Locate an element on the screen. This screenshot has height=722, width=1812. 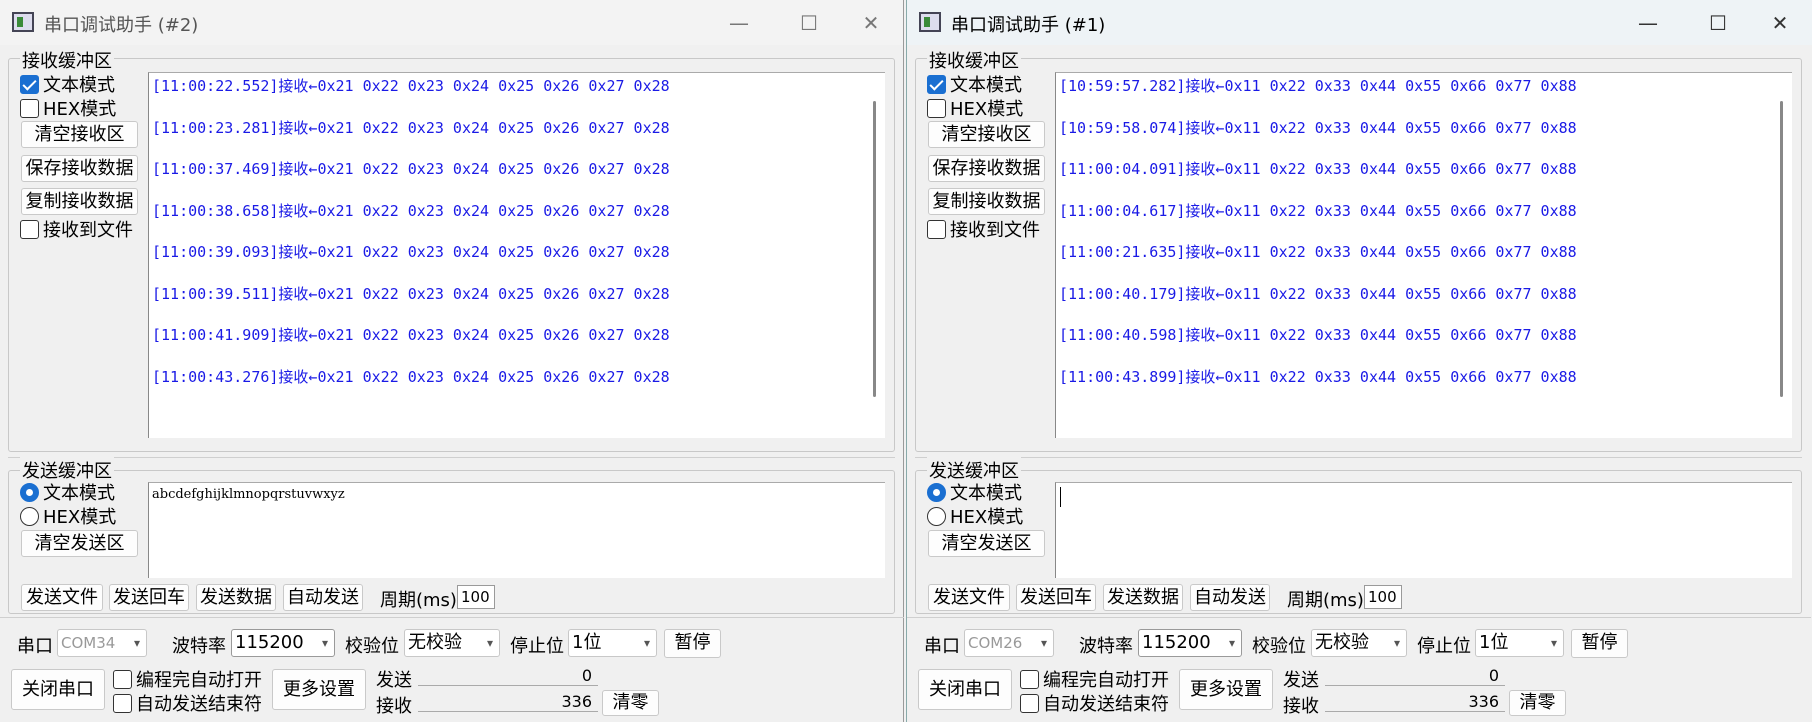
recv-text-mode-label: 文本模式 is located at coordinates (79, 85).